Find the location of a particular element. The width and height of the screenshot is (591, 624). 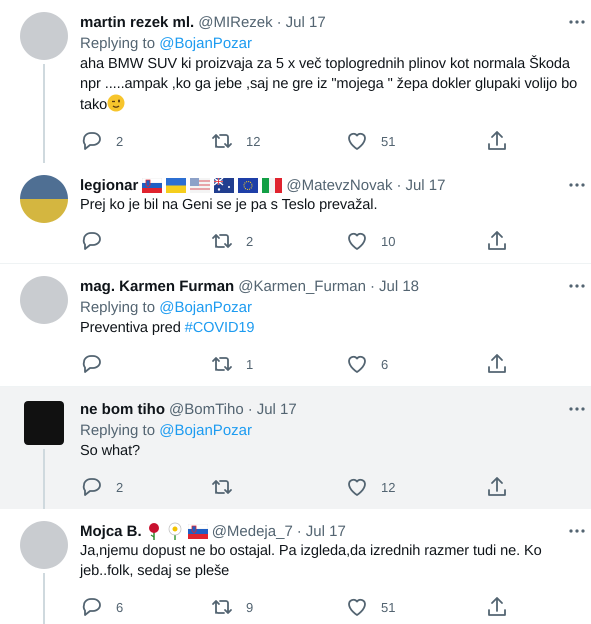

user-name: ne bom tiho is located at coordinates (122, 409).